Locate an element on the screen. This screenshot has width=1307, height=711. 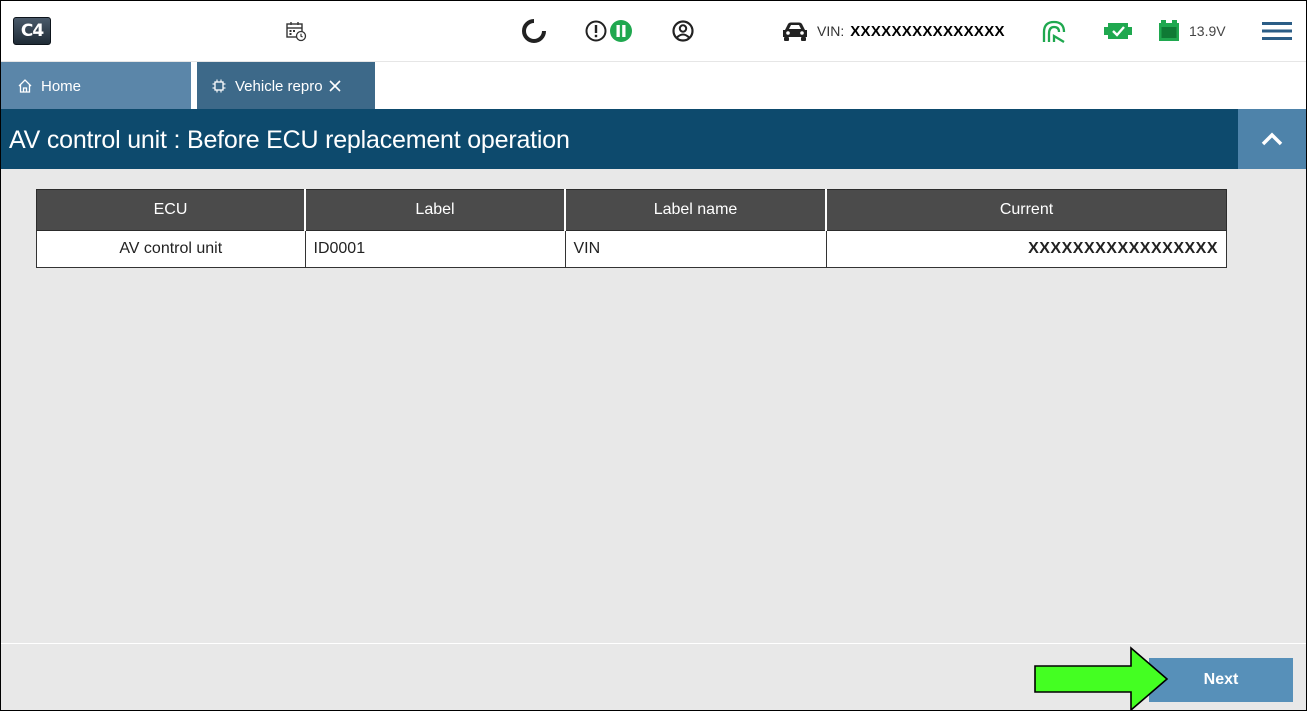
column-header-ecu: ECU is located at coordinates (171, 210).